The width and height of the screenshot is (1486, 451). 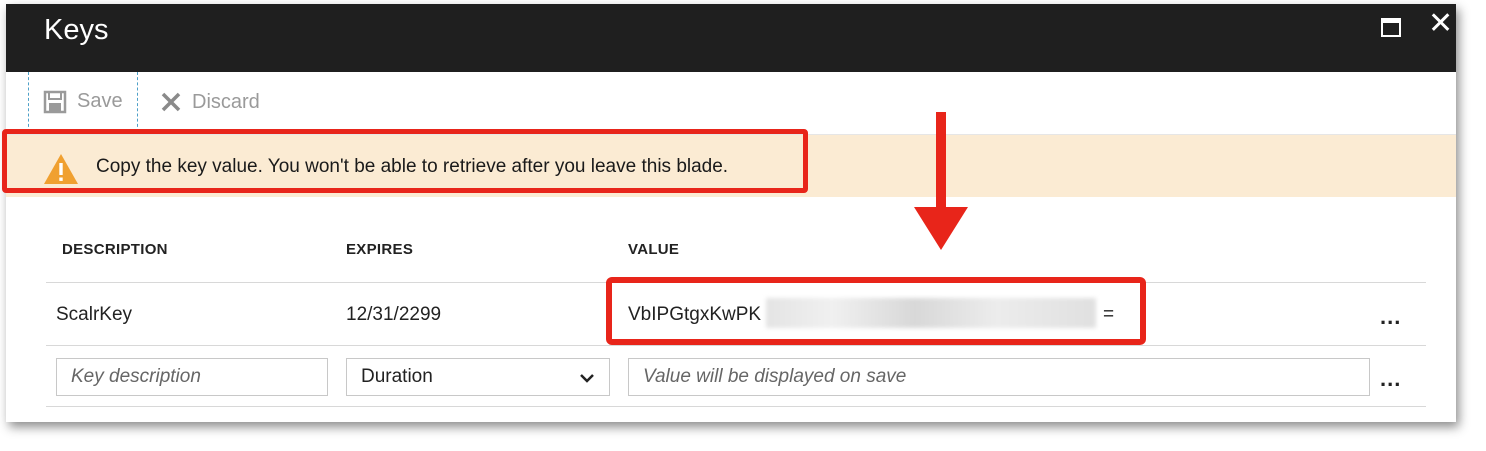 What do you see at coordinates (100, 101) in the screenshot?
I see `save-label: Save` at bounding box center [100, 101].